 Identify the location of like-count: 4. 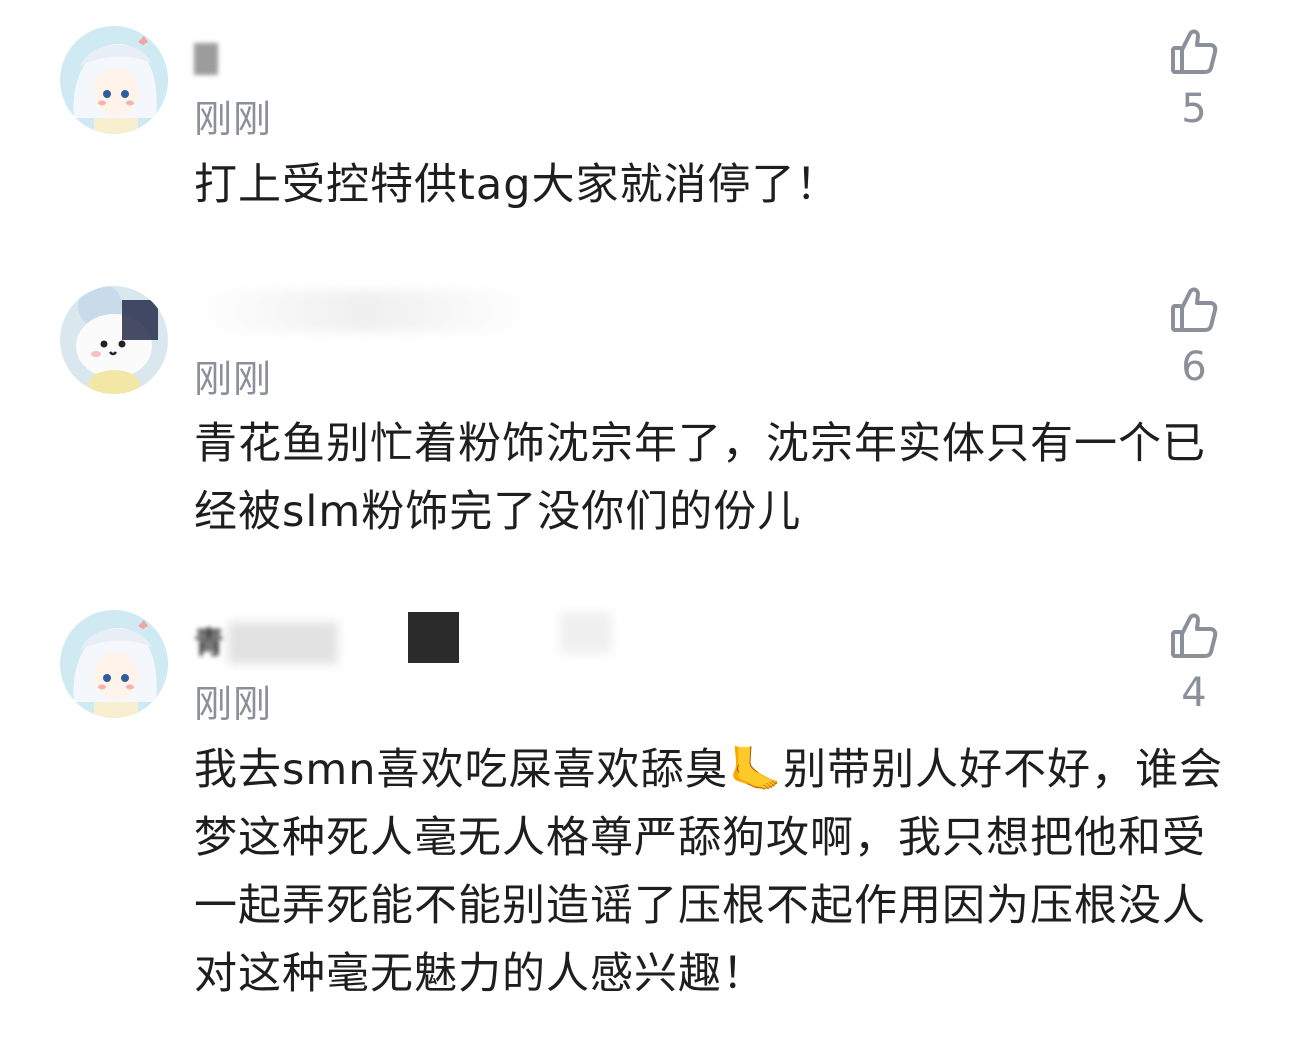
(1194, 693).